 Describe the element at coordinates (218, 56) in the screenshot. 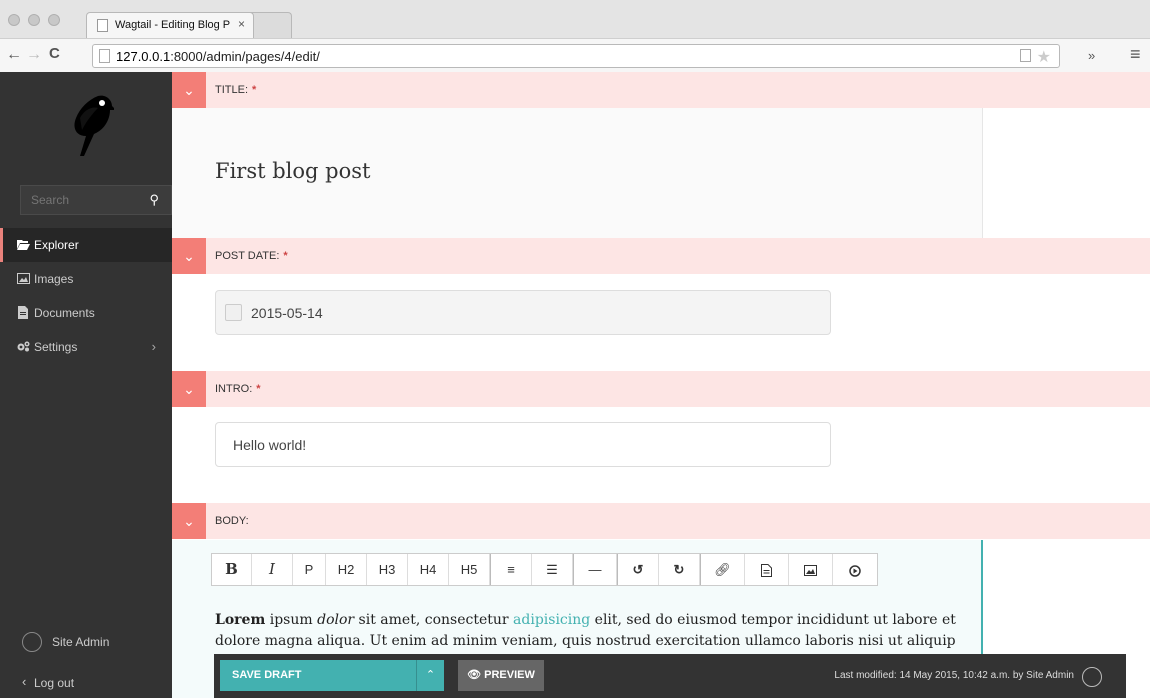

I see `url-text: 127.0.0.1:8000/admin/pages/4/edit/` at that location.